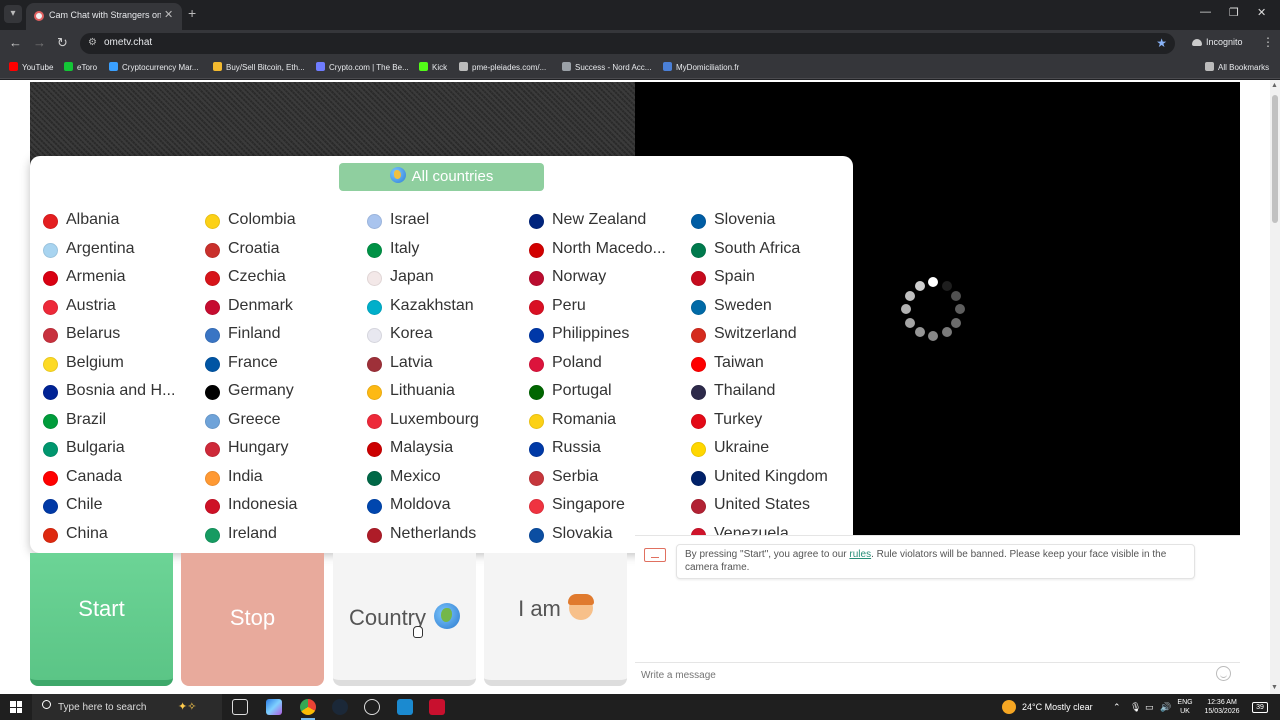  I want to click on forward-icon: →, so click(39, 42).